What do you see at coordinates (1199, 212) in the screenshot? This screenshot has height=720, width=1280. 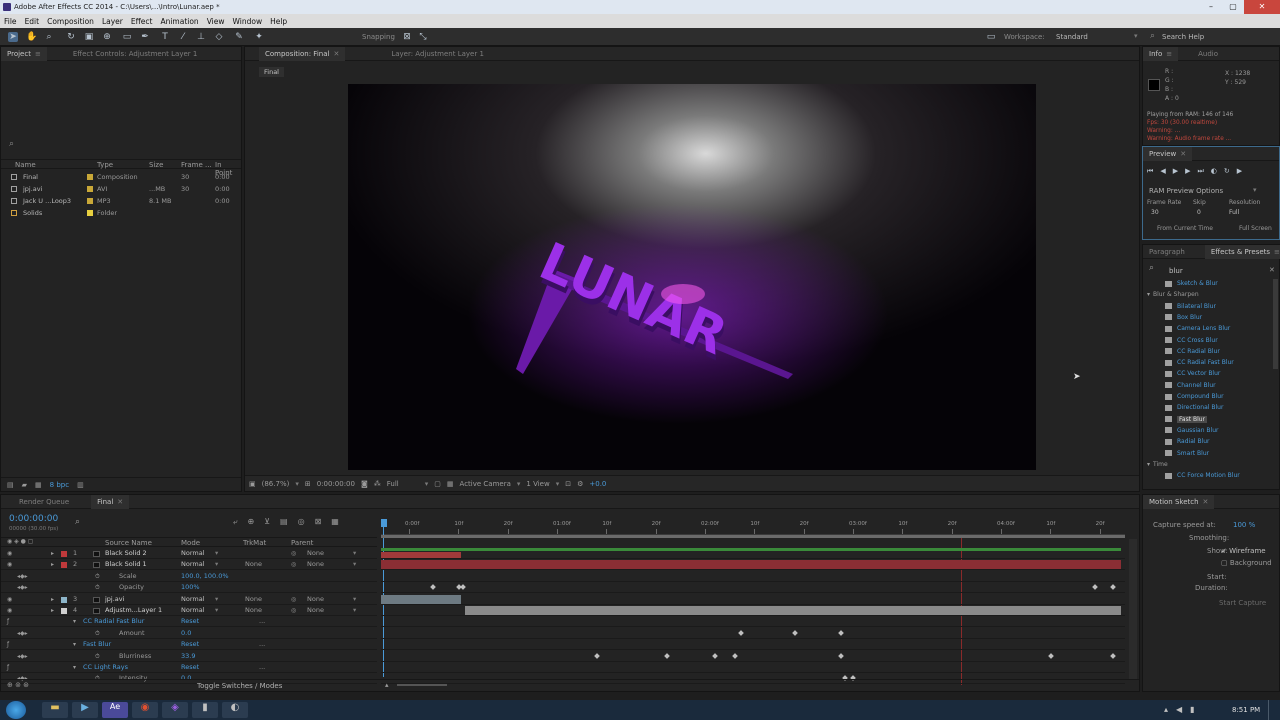 I see `skip-select: 0` at bounding box center [1199, 212].